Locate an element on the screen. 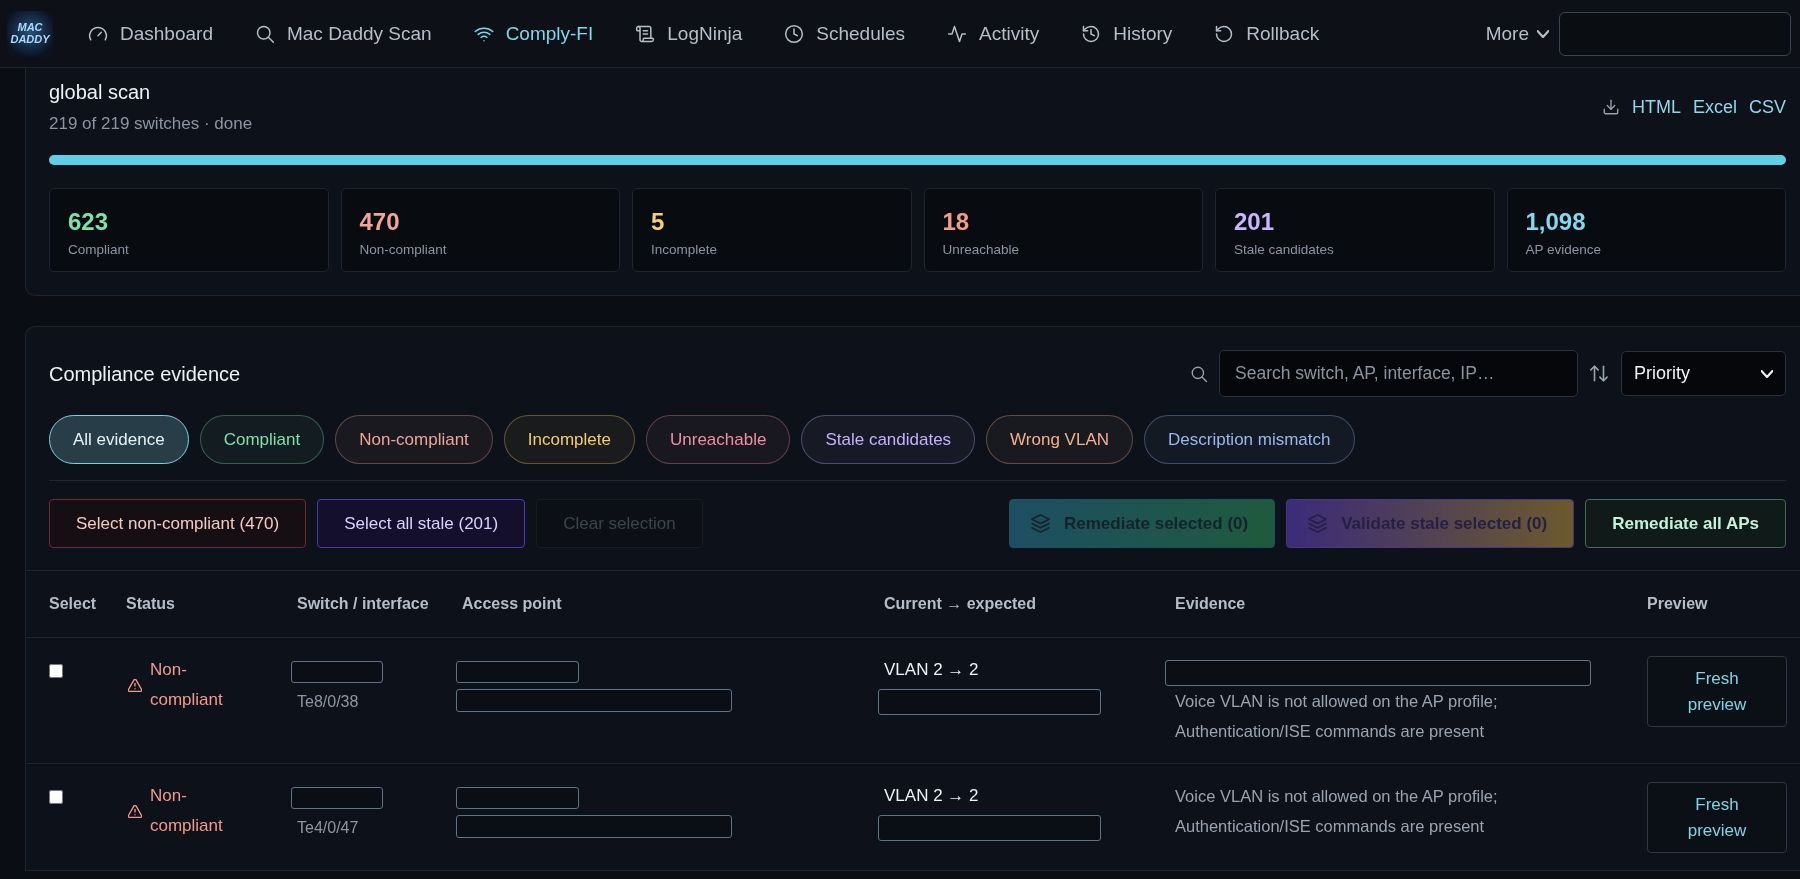  stat-value: 5 is located at coordinates (658, 222).